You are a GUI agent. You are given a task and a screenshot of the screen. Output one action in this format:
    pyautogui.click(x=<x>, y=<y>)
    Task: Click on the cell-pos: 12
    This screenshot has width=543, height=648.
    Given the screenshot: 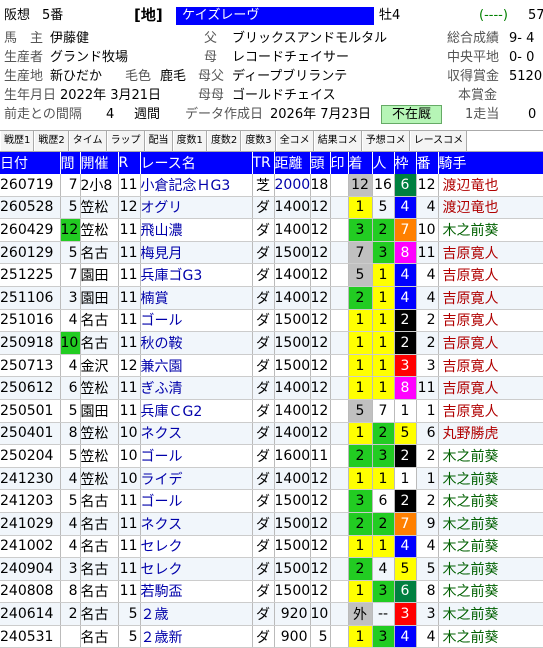 What is the action you would take?
    pyautogui.click(x=360, y=185)
    